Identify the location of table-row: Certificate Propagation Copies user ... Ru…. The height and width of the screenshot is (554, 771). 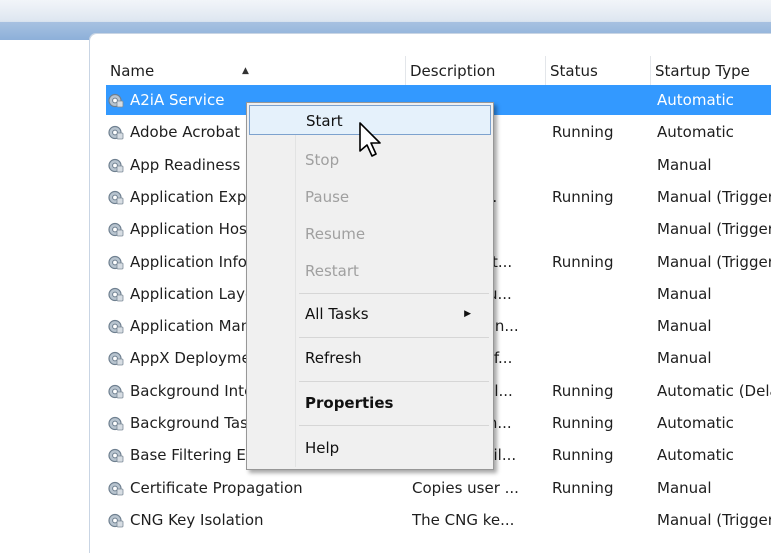
(438, 488).